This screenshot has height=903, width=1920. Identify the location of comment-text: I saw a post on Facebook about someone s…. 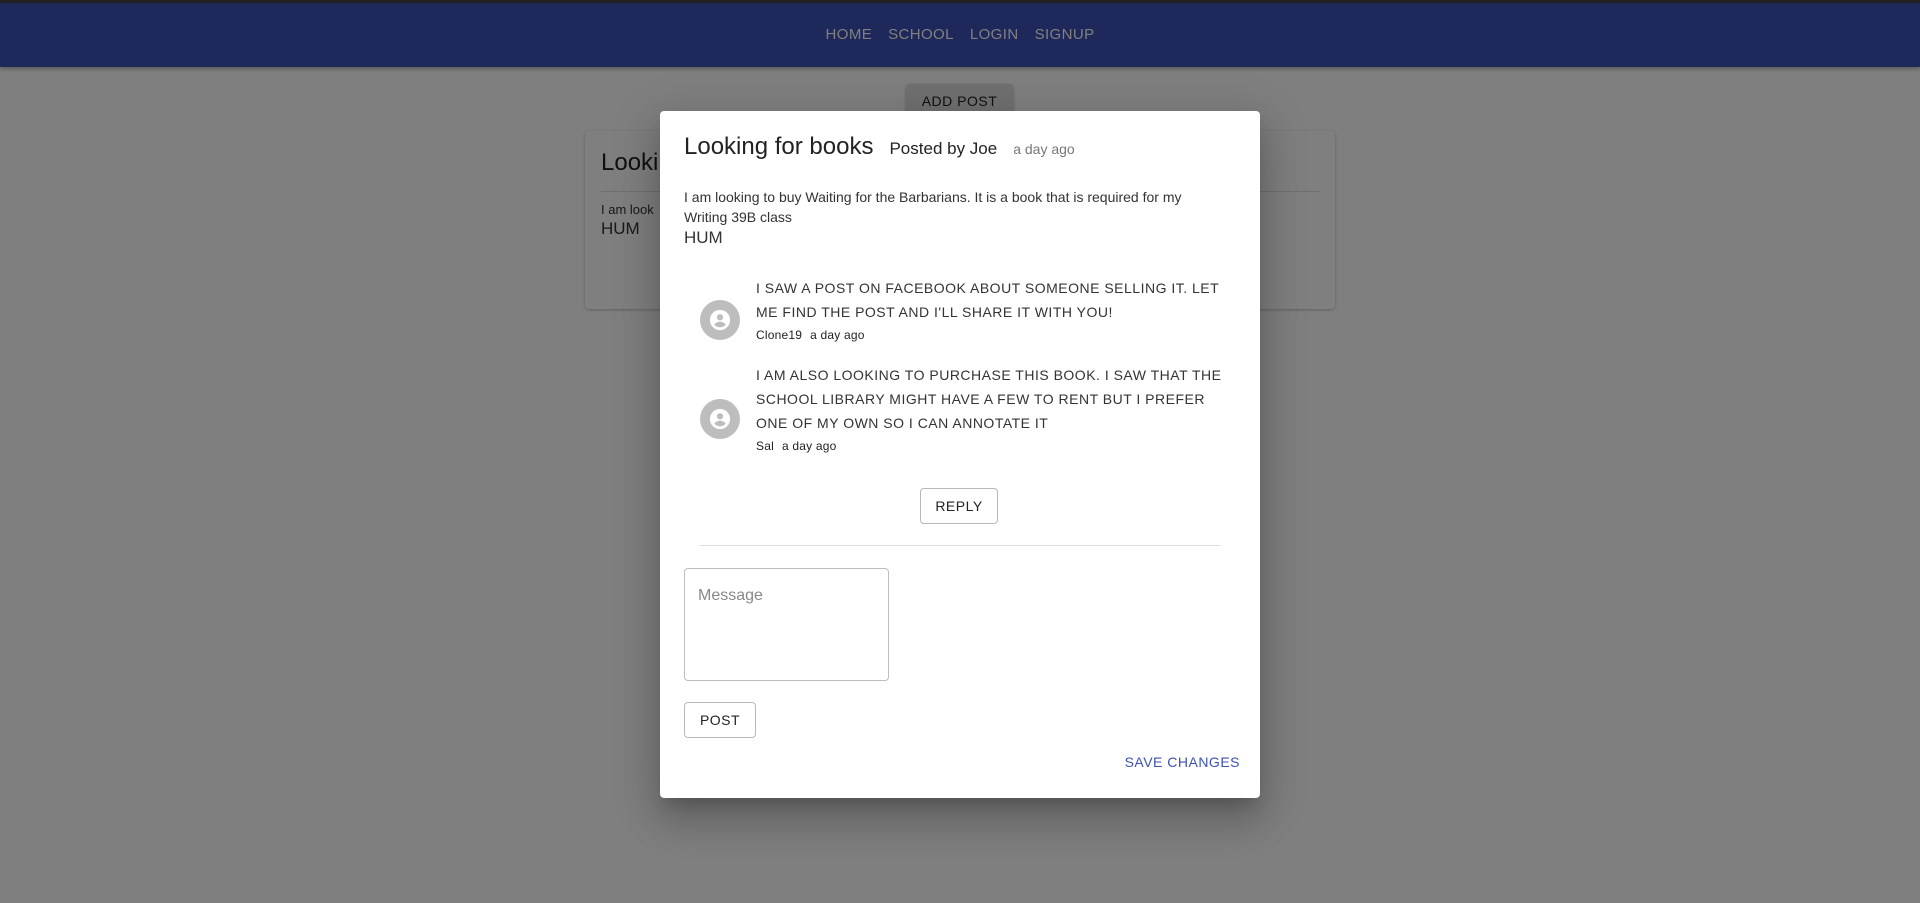
(987, 300).